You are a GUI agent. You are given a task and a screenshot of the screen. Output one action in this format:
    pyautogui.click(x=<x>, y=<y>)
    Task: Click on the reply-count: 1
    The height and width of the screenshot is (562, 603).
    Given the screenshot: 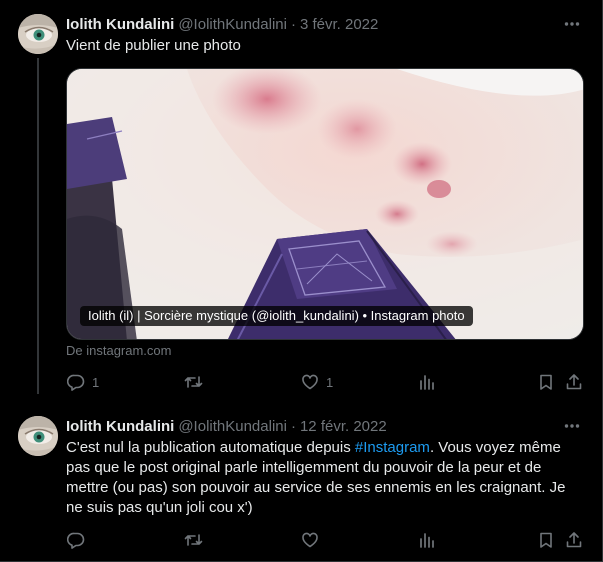 What is the action you would take?
    pyautogui.click(x=96, y=382)
    